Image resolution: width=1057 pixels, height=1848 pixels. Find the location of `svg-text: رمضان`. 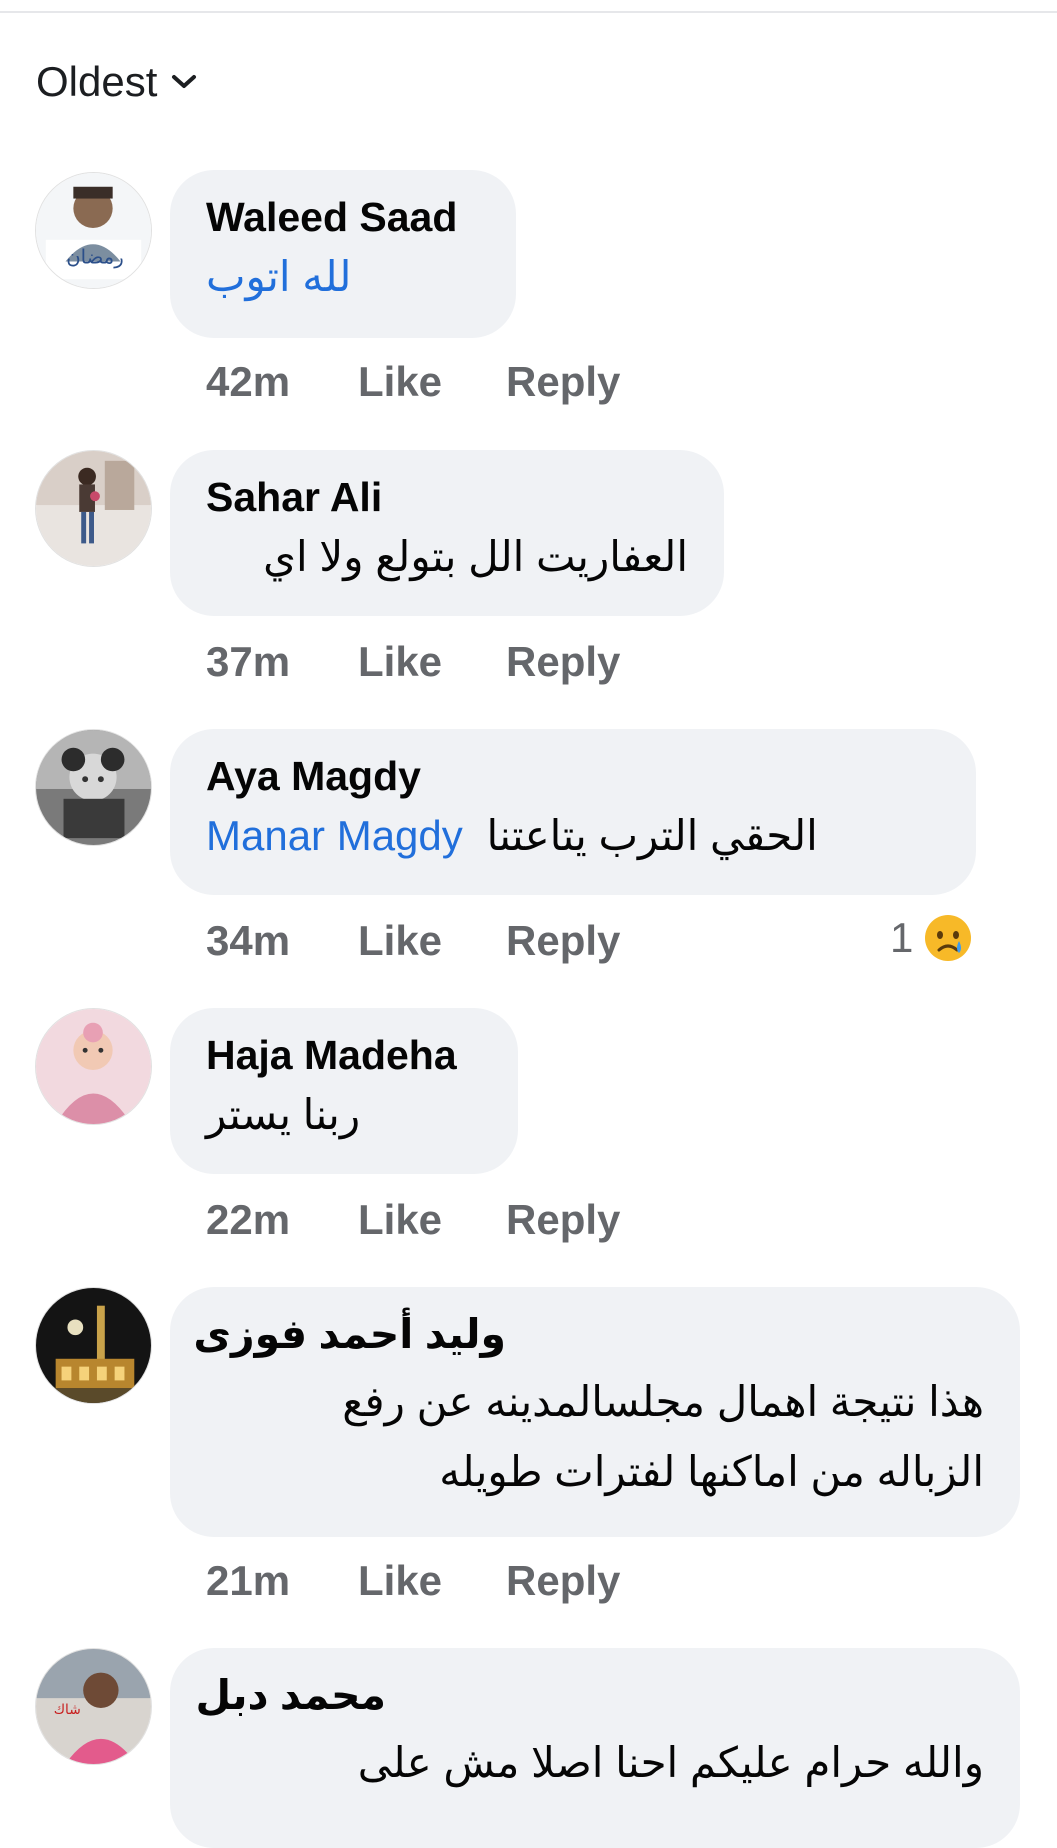

svg-text: رمضان is located at coordinates (94, 256).